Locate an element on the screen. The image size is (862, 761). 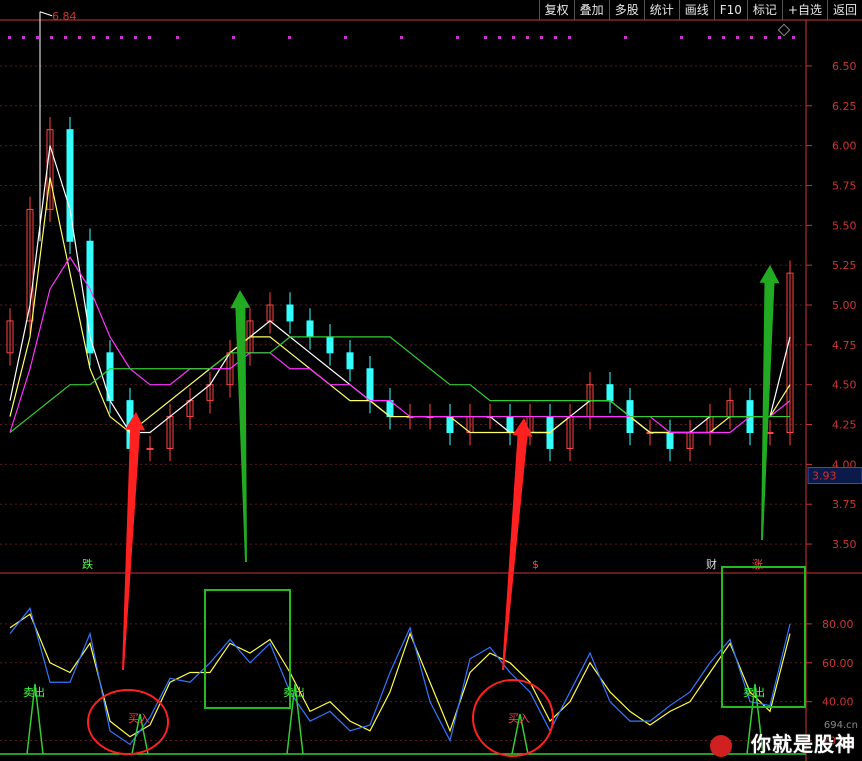
marker-cai: 财 is located at coordinates (711, 564).